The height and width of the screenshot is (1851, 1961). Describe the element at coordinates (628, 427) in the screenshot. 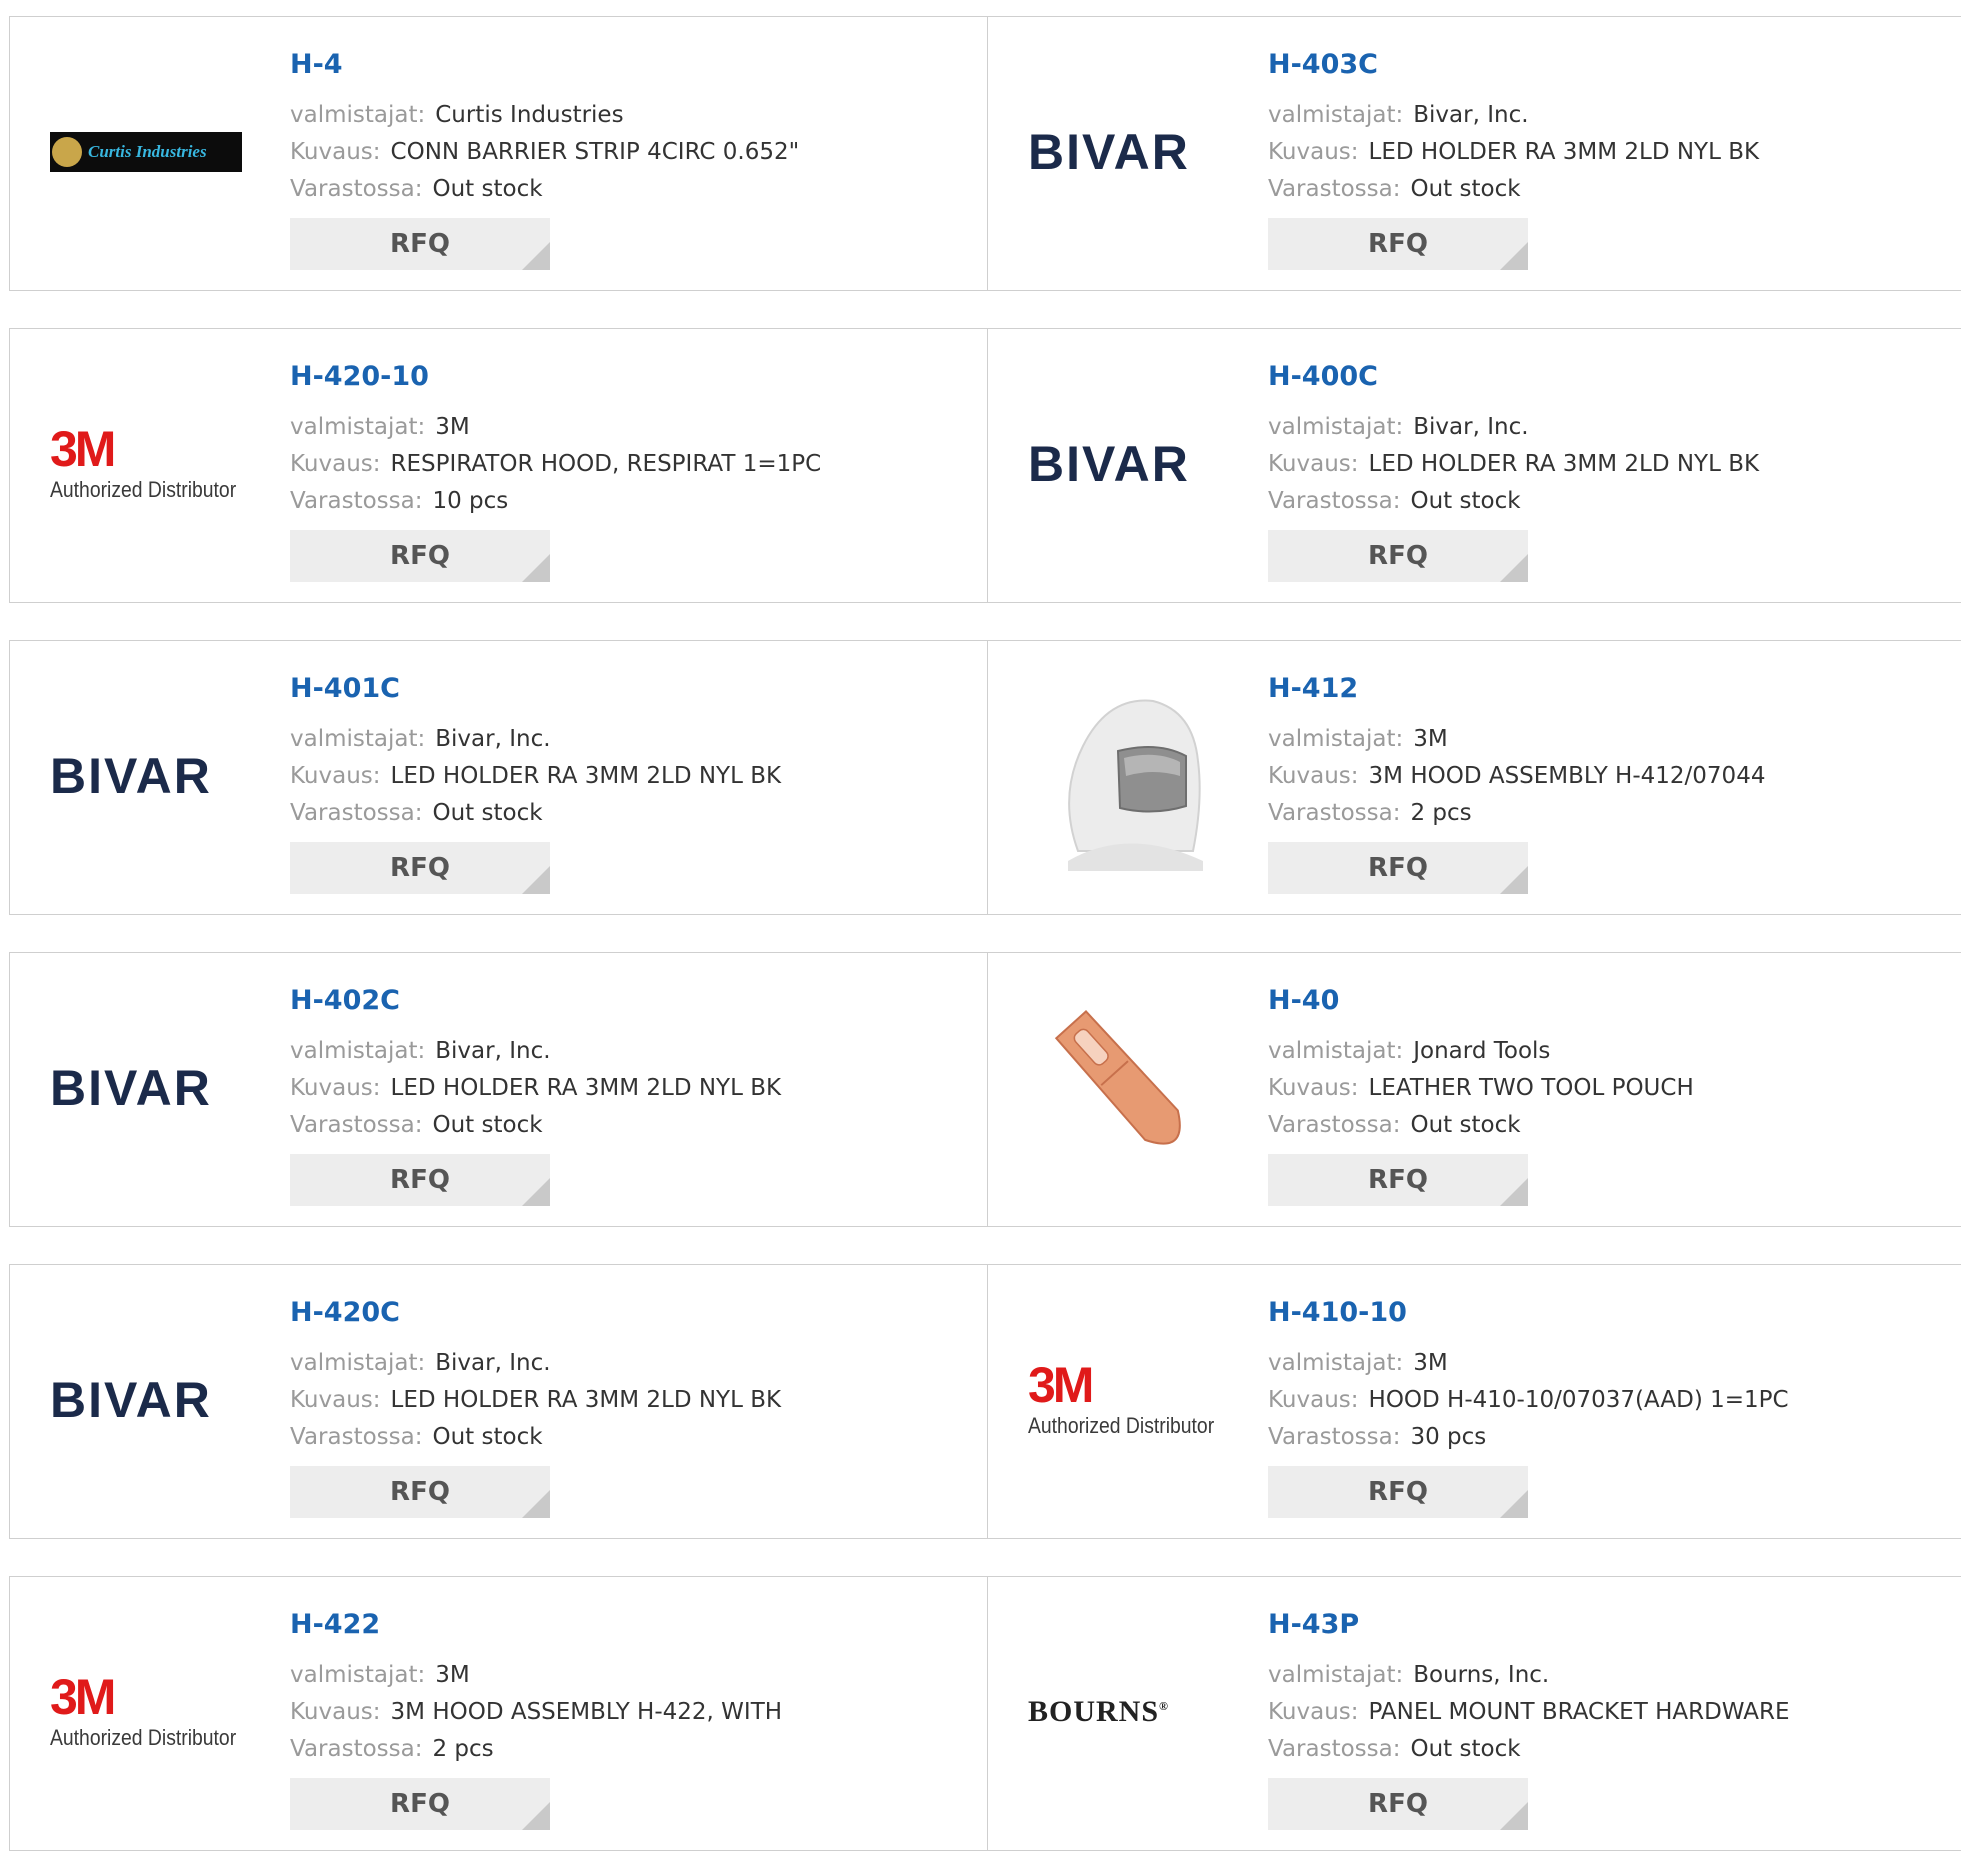

I see `manufacturer-line: valmistajat: 3M` at that location.